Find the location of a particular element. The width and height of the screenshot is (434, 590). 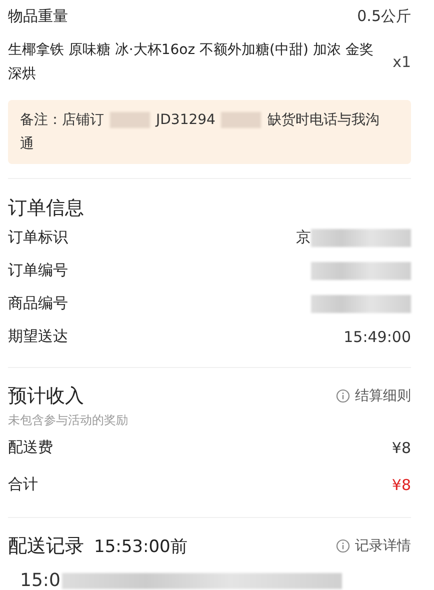

field-label: 商品编号 is located at coordinates (38, 303).